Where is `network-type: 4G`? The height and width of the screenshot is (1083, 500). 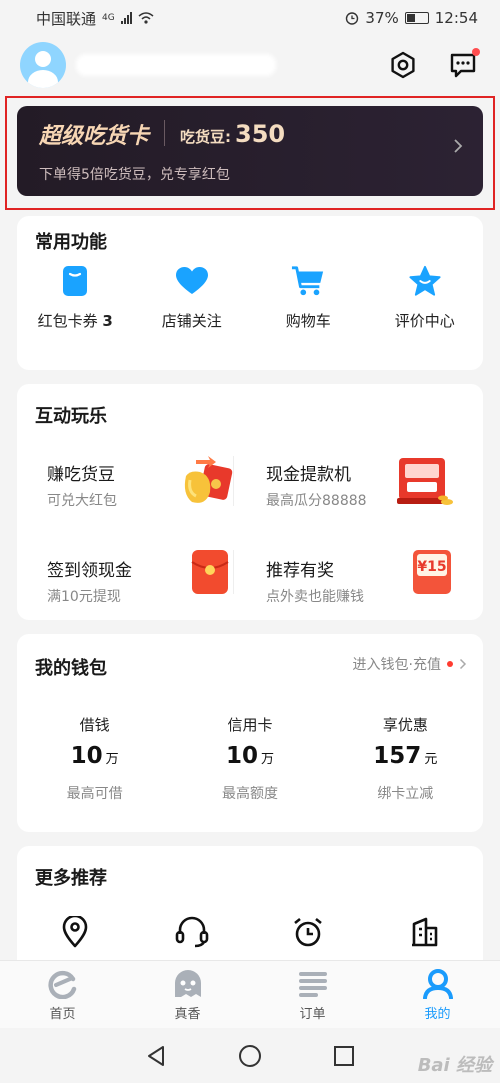 network-type: 4G is located at coordinates (108, 18).